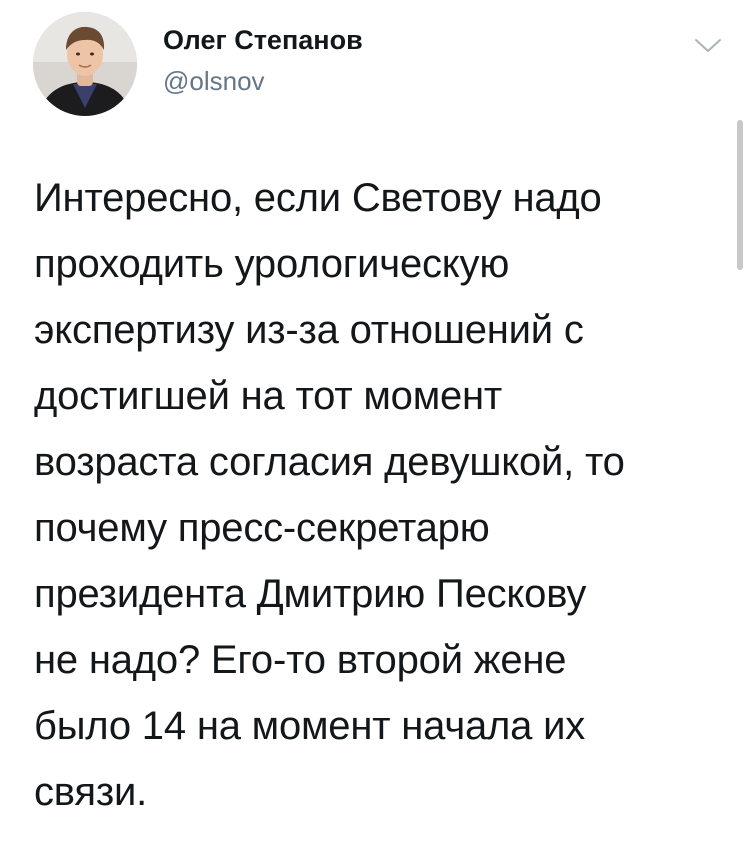 Image resolution: width=750 pixels, height=843 pixels. Describe the element at coordinates (329, 462) in the screenshot. I see `tweet-text-line: возраста согласия девушкой, то` at that location.